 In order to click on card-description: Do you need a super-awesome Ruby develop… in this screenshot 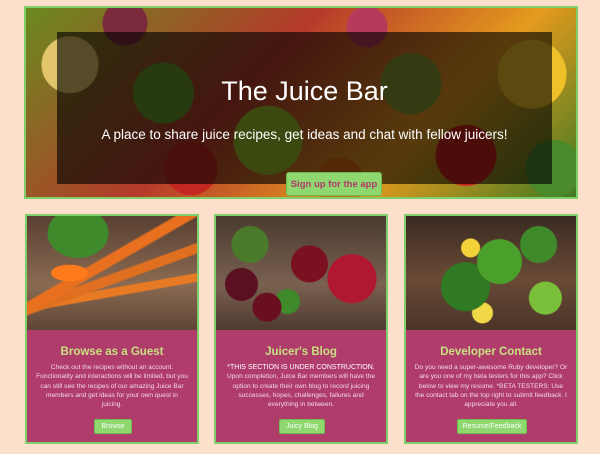, I will do `click(491, 386)`.